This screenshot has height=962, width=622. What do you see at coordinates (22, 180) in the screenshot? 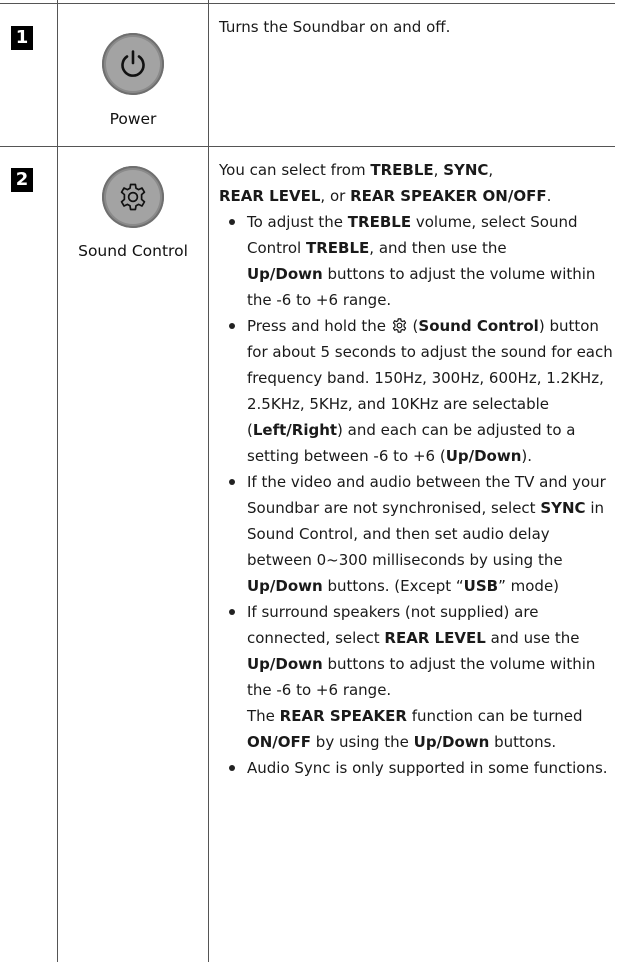
I see `row-number-badge: 2` at bounding box center [22, 180].